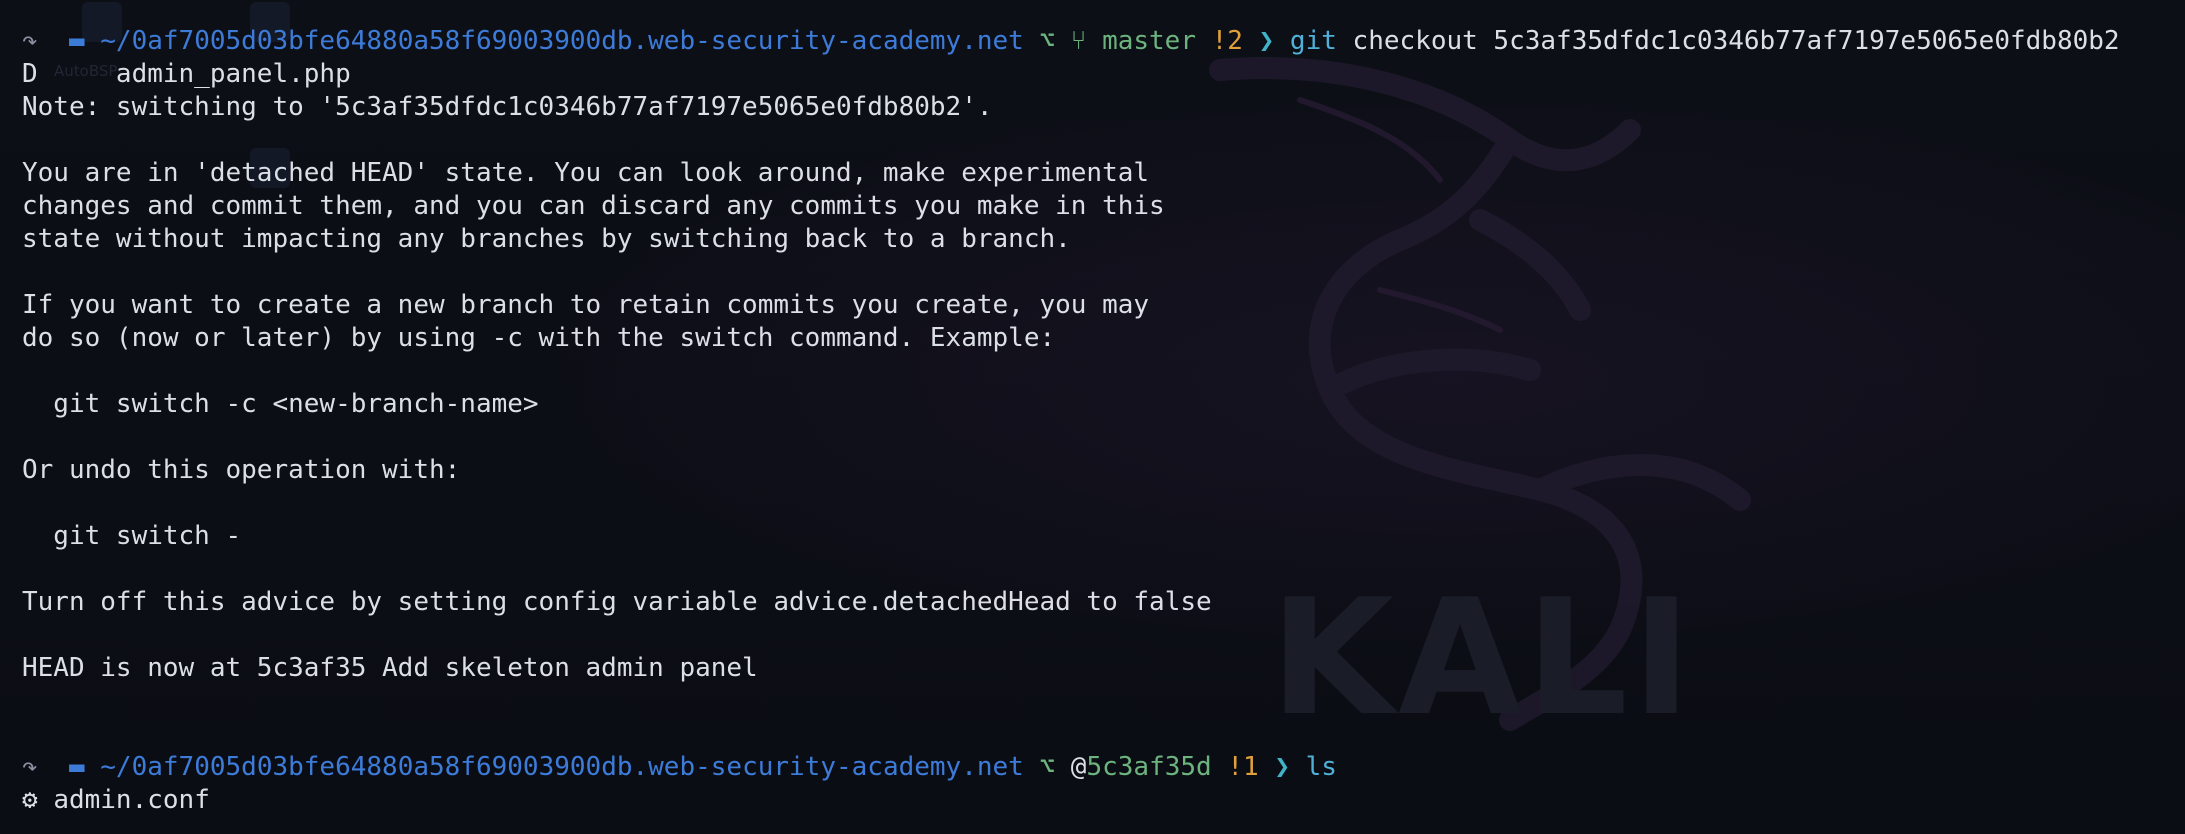  Describe the element at coordinates (131, 800) in the screenshot. I see `file-name: admin.conf` at that location.